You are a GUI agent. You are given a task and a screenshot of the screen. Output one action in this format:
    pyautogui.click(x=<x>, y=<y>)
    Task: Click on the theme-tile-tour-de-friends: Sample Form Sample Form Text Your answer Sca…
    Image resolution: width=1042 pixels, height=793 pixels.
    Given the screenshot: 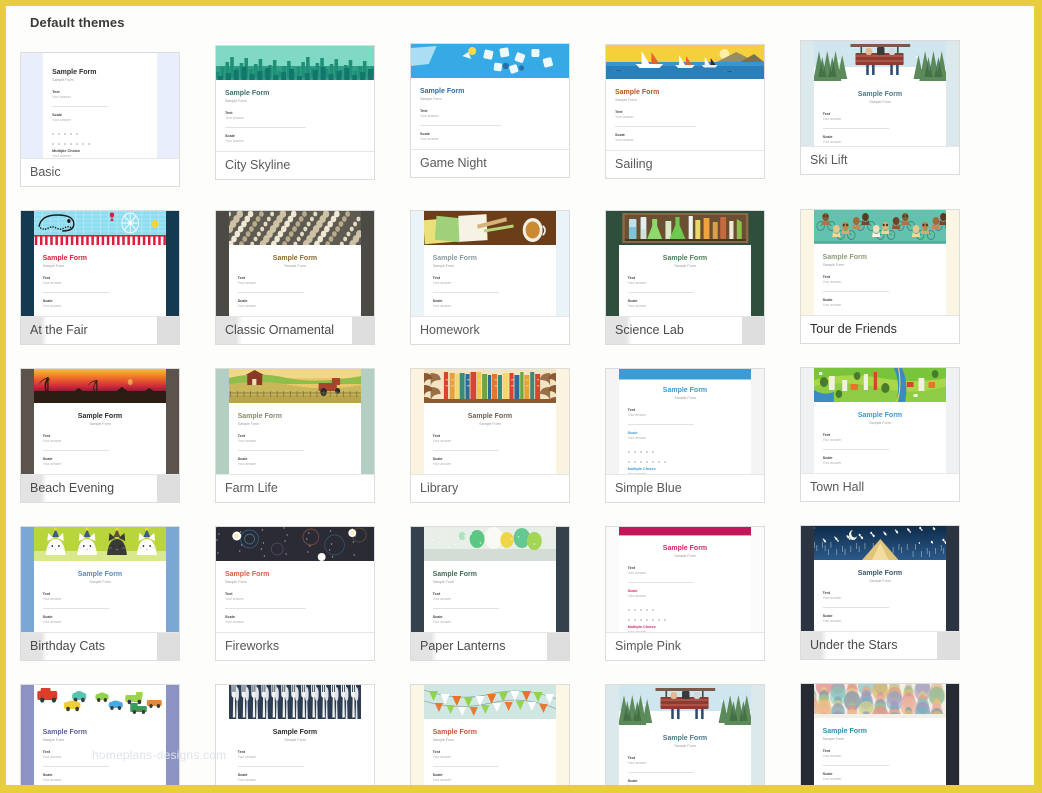 What is the action you would take?
    pyautogui.click(x=880, y=276)
    